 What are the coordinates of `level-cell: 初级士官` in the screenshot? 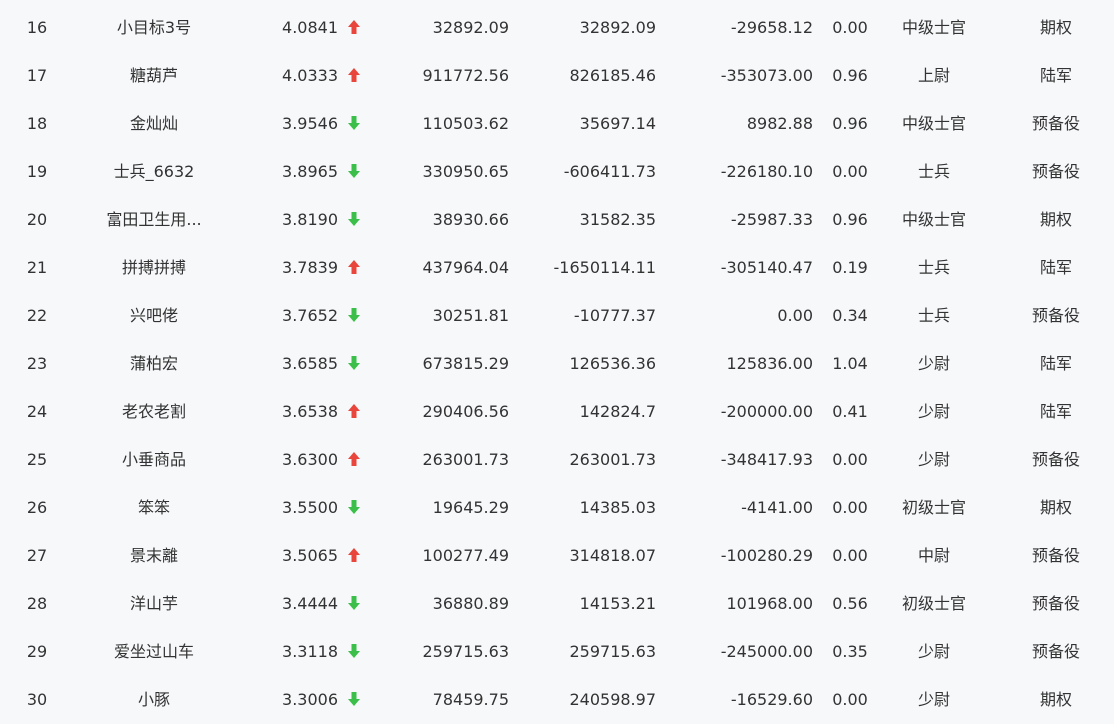 It's located at (933, 603).